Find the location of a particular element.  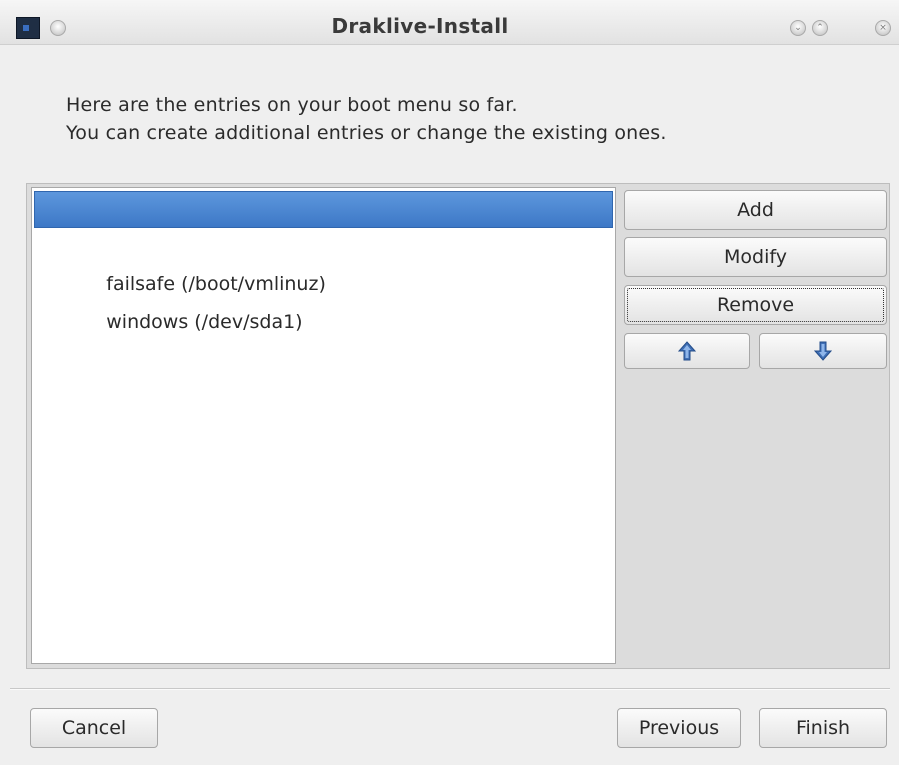

finish-button: Finish is located at coordinates (823, 728).